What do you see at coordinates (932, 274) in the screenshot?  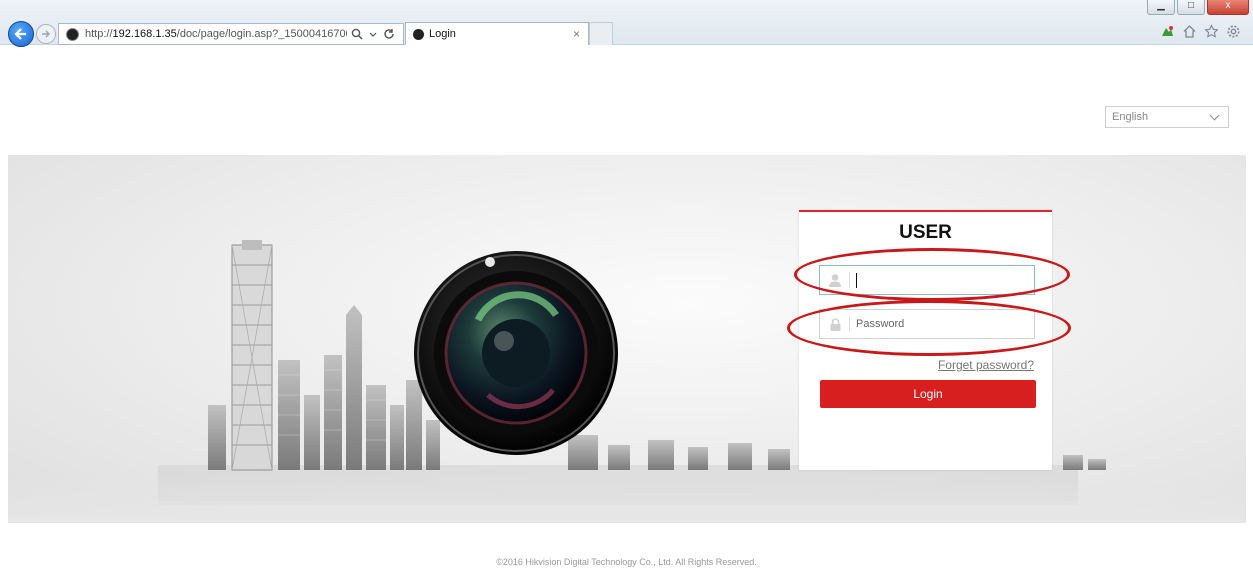 I see `annotation-ellipse-username` at bounding box center [932, 274].